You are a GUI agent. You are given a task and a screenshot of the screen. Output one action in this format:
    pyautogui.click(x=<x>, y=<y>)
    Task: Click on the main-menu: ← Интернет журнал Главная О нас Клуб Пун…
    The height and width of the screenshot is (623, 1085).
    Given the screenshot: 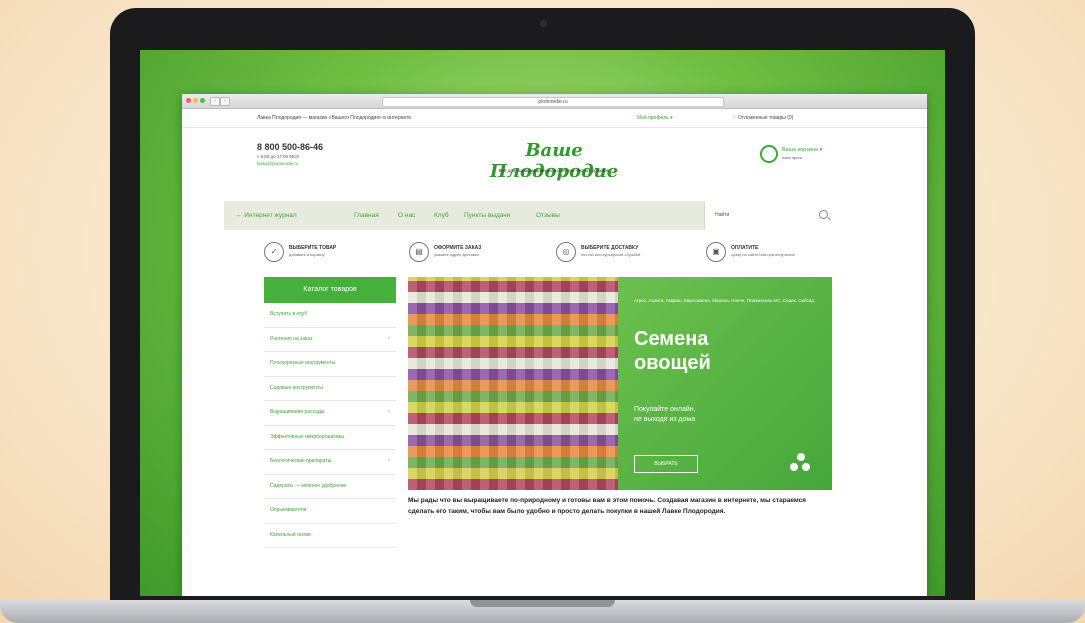 What is the action you would take?
    pyautogui.click(x=533, y=215)
    